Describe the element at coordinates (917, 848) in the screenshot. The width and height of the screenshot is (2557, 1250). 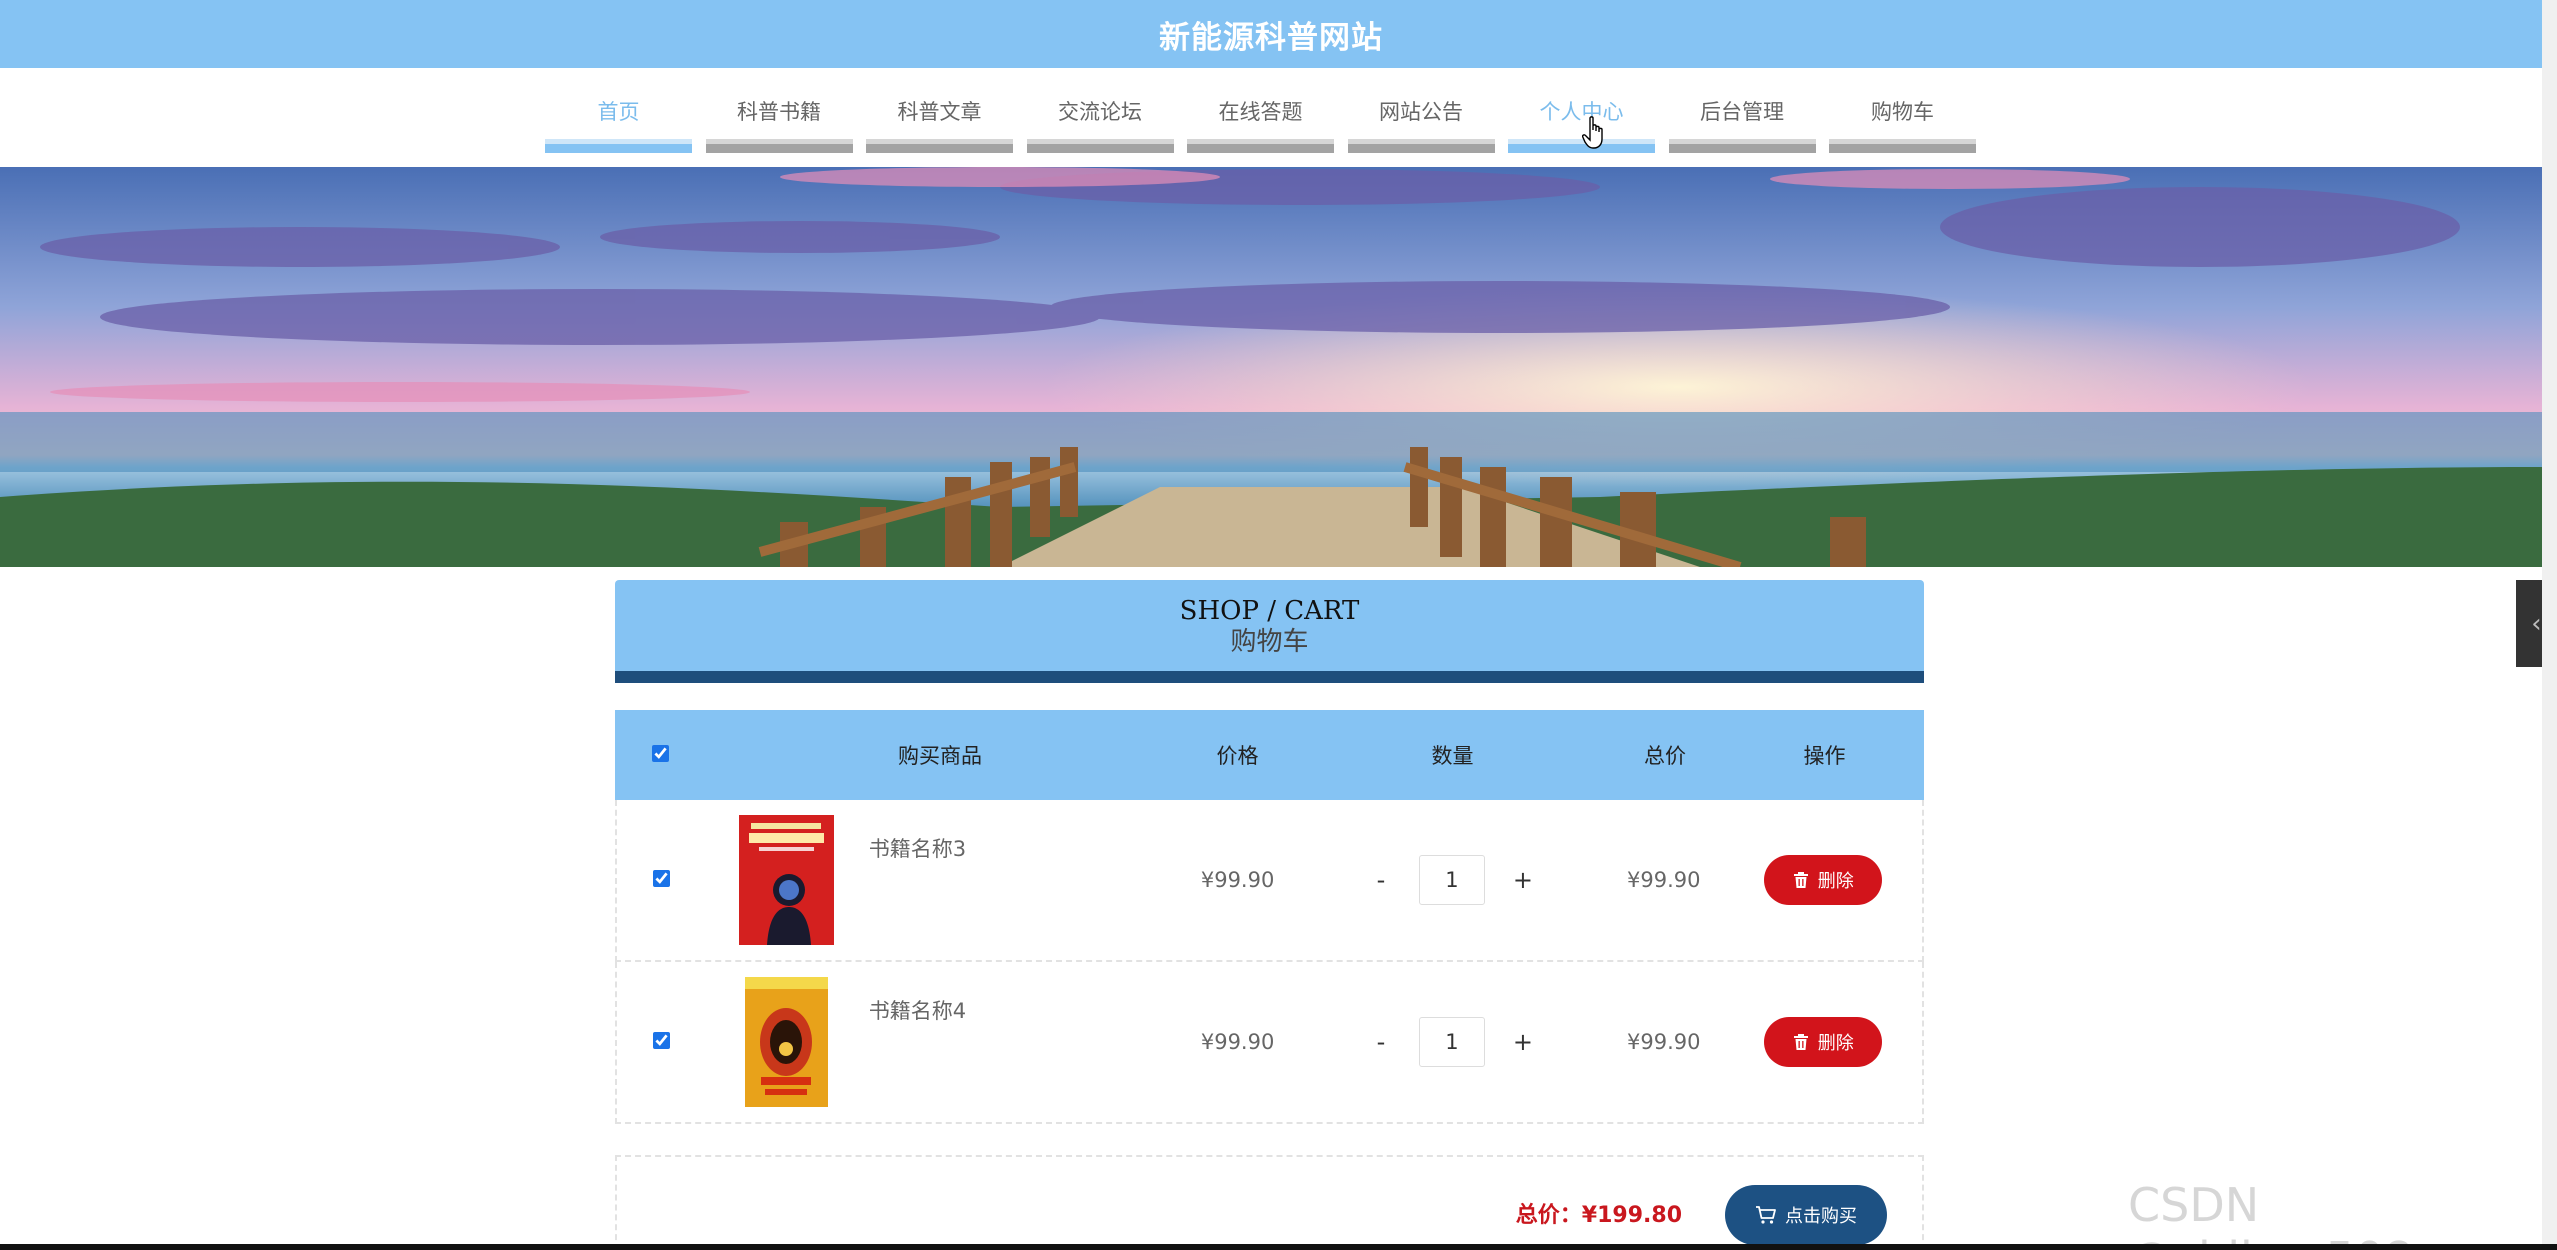
I see `book-name: 书籍名称3` at that location.